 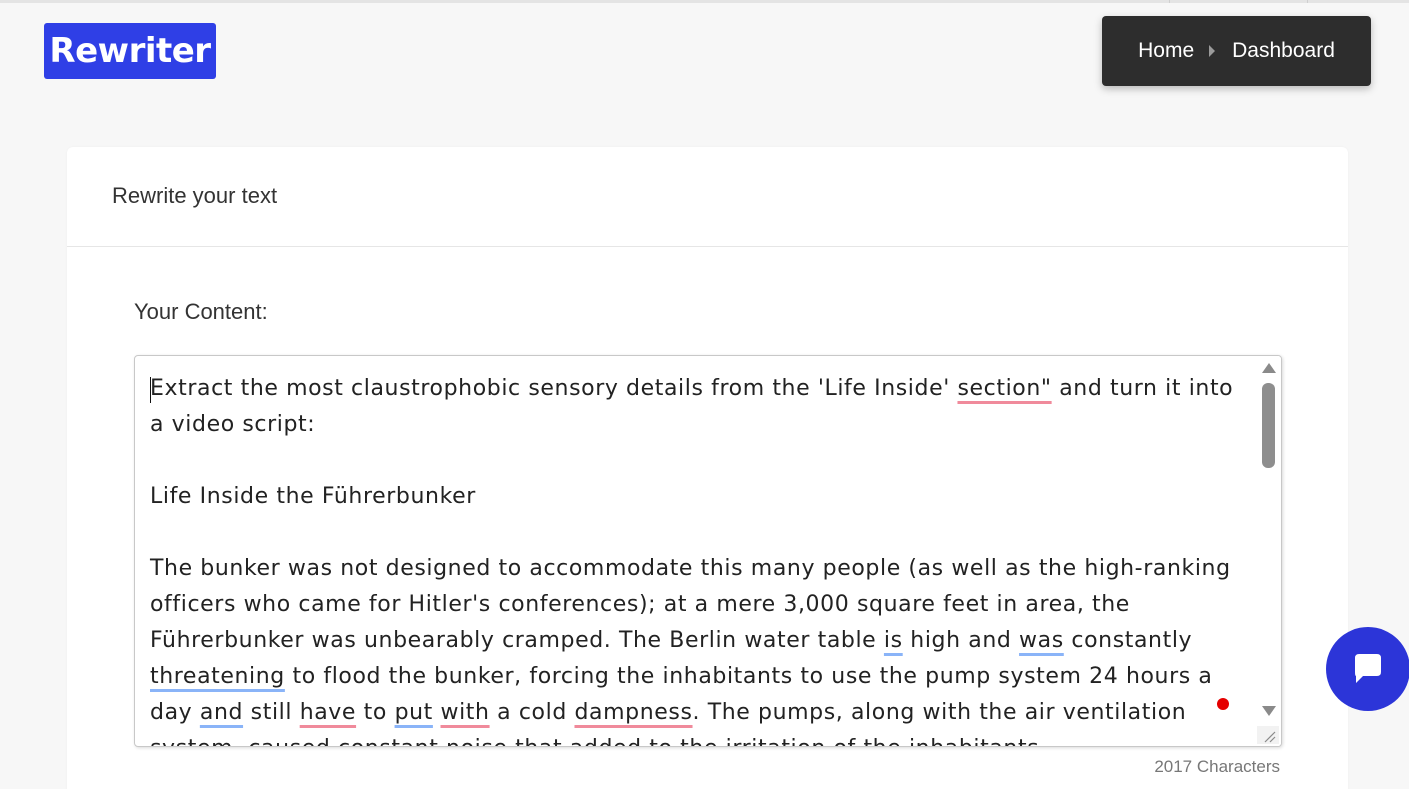 What do you see at coordinates (1268, 735) in the screenshot?
I see `resize-grip-icon` at bounding box center [1268, 735].